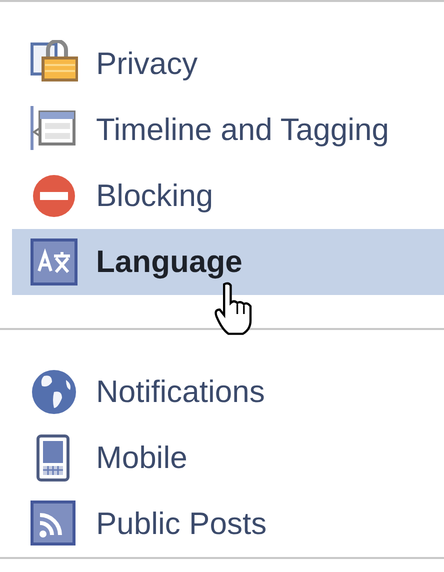 This screenshot has width=444, height=572. Describe the element at coordinates (169, 262) in the screenshot. I see `item-label: Language` at that location.